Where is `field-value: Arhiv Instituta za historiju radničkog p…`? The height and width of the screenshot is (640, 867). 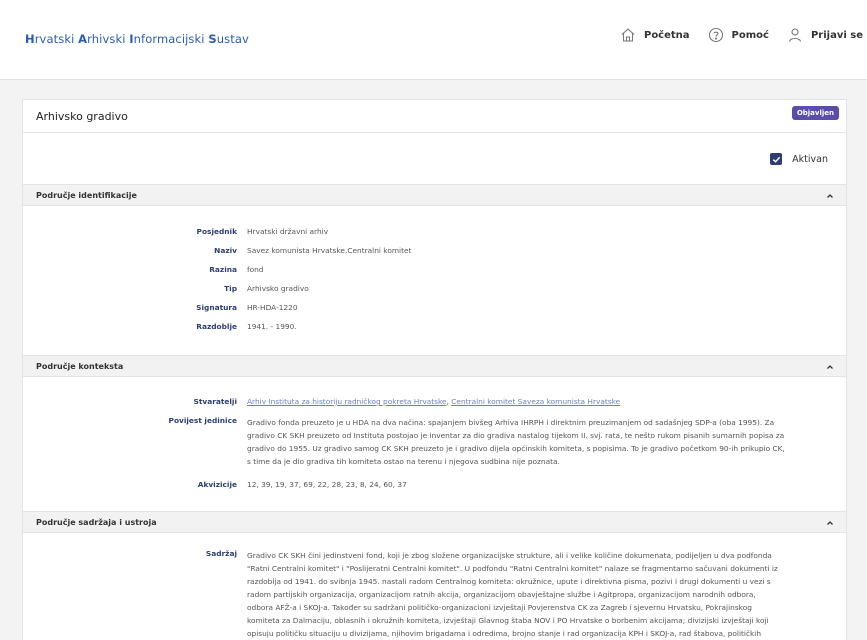 field-value: Arhiv Instituta za historiju radničkog p… is located at coordinates (433, 401).